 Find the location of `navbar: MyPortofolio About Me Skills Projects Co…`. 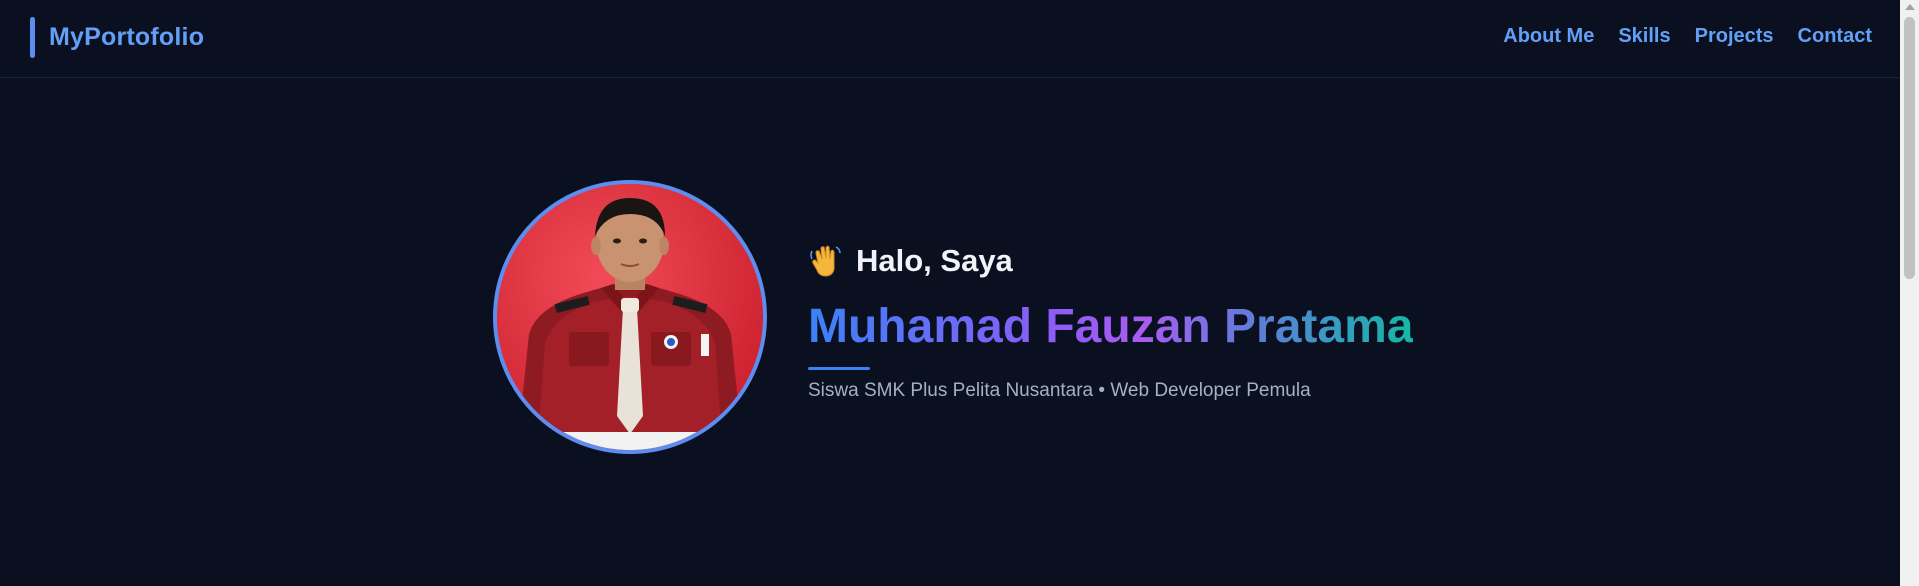

navbar: MyPortofolio About Me Skills Projects Co… is located at coordinates (950, 39).